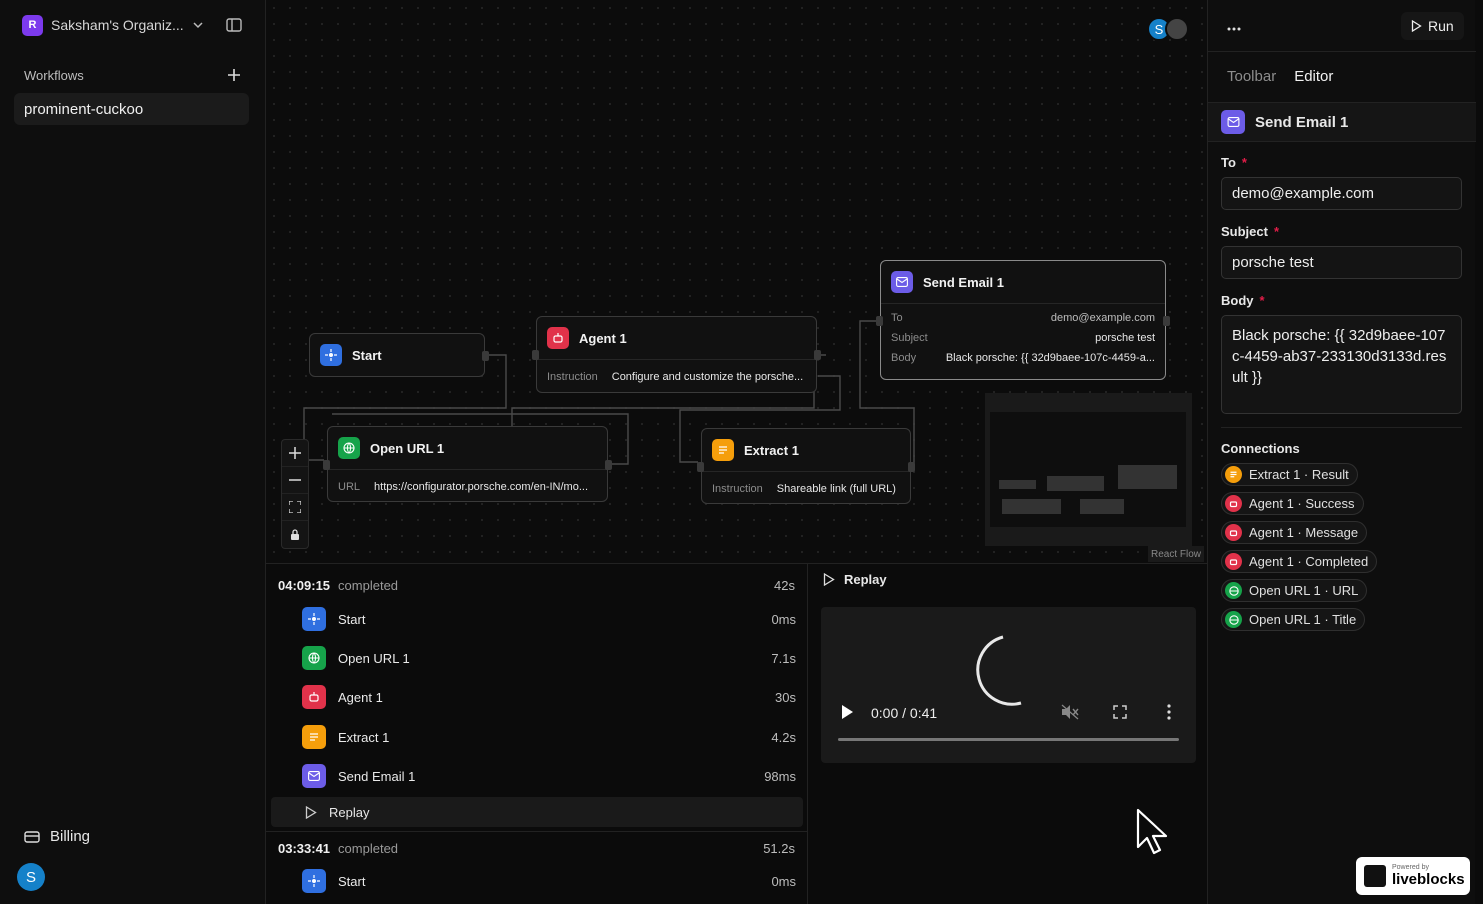  I want to click on react-flow-attribution: React Flow, so click(1176, 554).